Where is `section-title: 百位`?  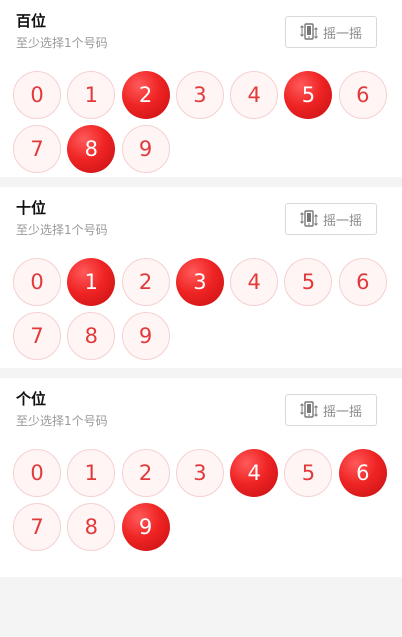 section-title: 百位 is located at coordinates (31, 21).